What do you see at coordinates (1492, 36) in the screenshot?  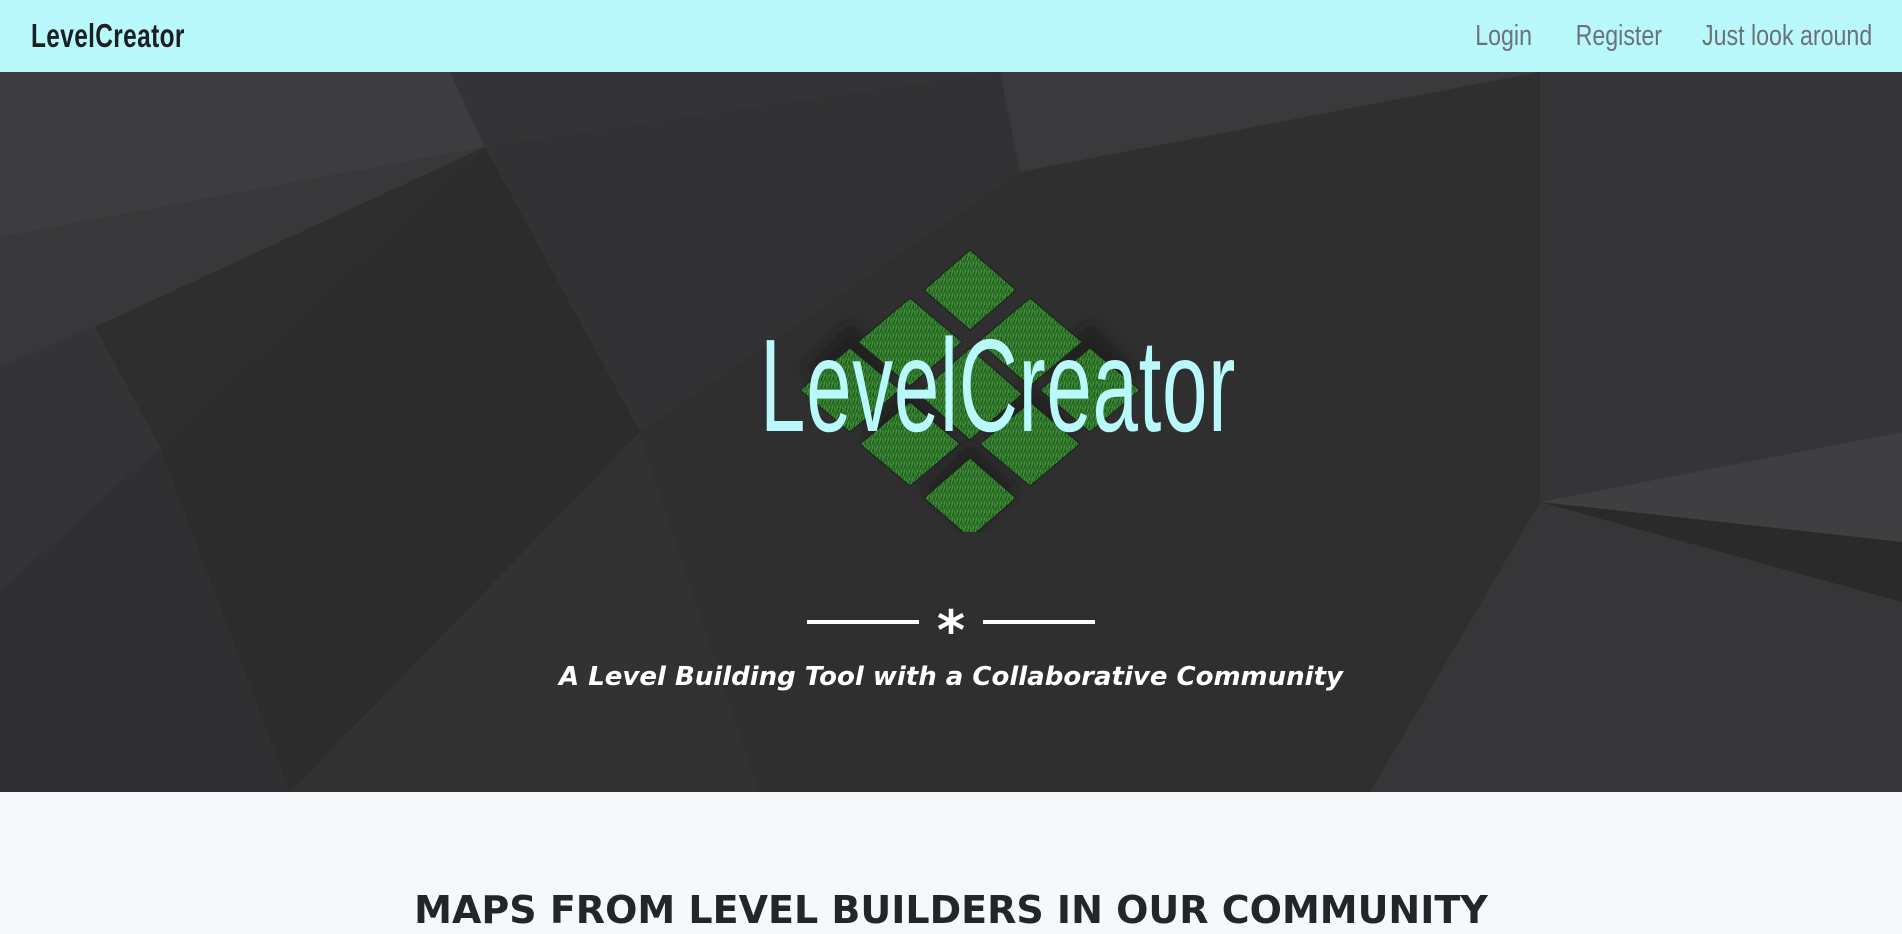 I see `login-link: Login` at bounding box center [1492, 36].